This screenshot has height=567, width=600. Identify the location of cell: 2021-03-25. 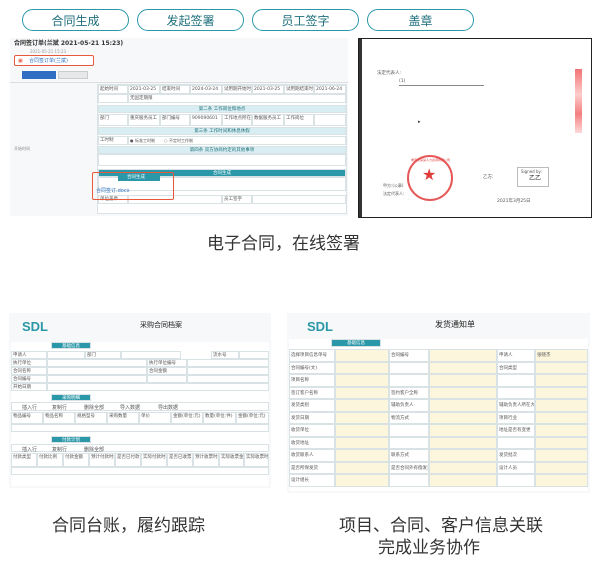
(144, 89).